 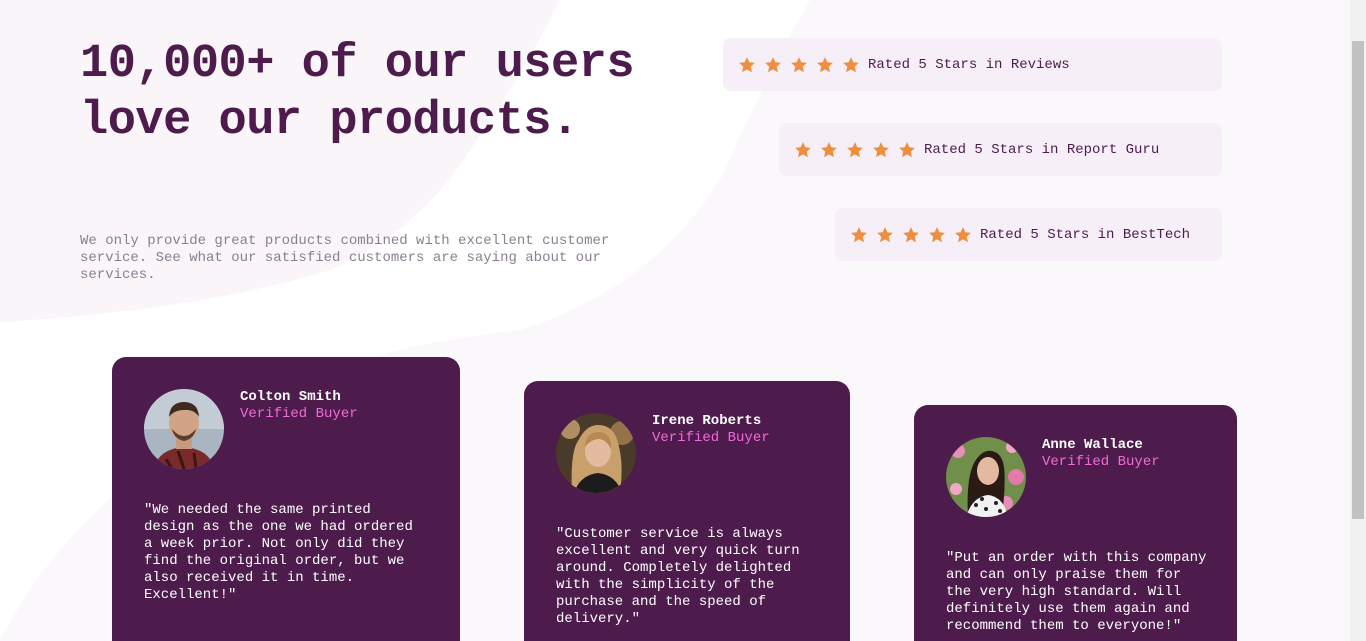 I want to click on rating-label: Rated 5 Stars in BestTech, so click(x=1085, y=234).